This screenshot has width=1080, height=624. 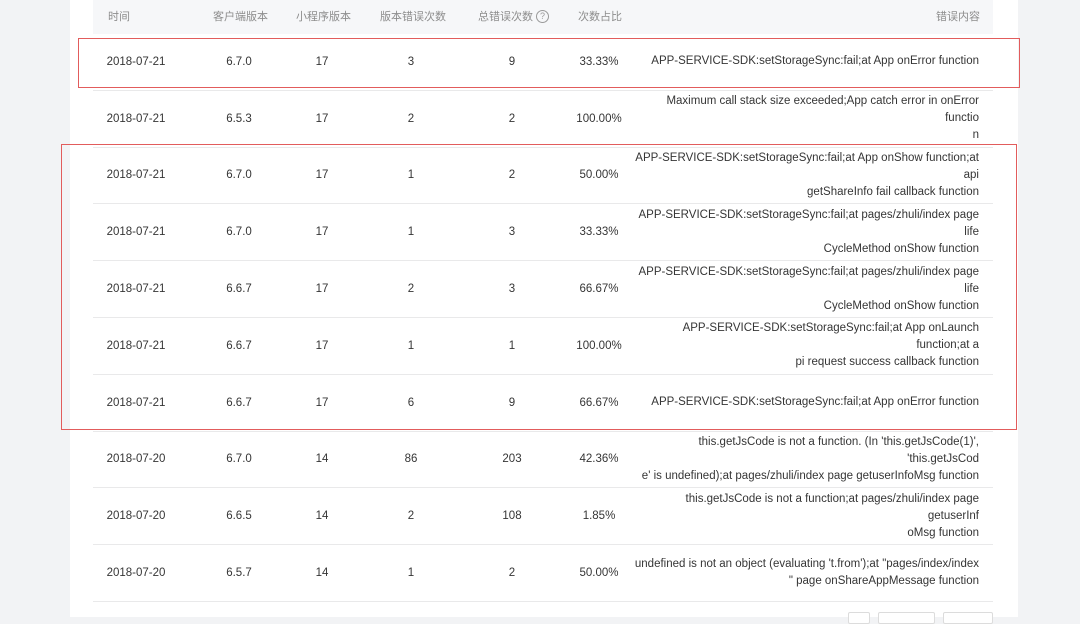 I want to click on error-content-line-2: n, so click(x=975, y=135).